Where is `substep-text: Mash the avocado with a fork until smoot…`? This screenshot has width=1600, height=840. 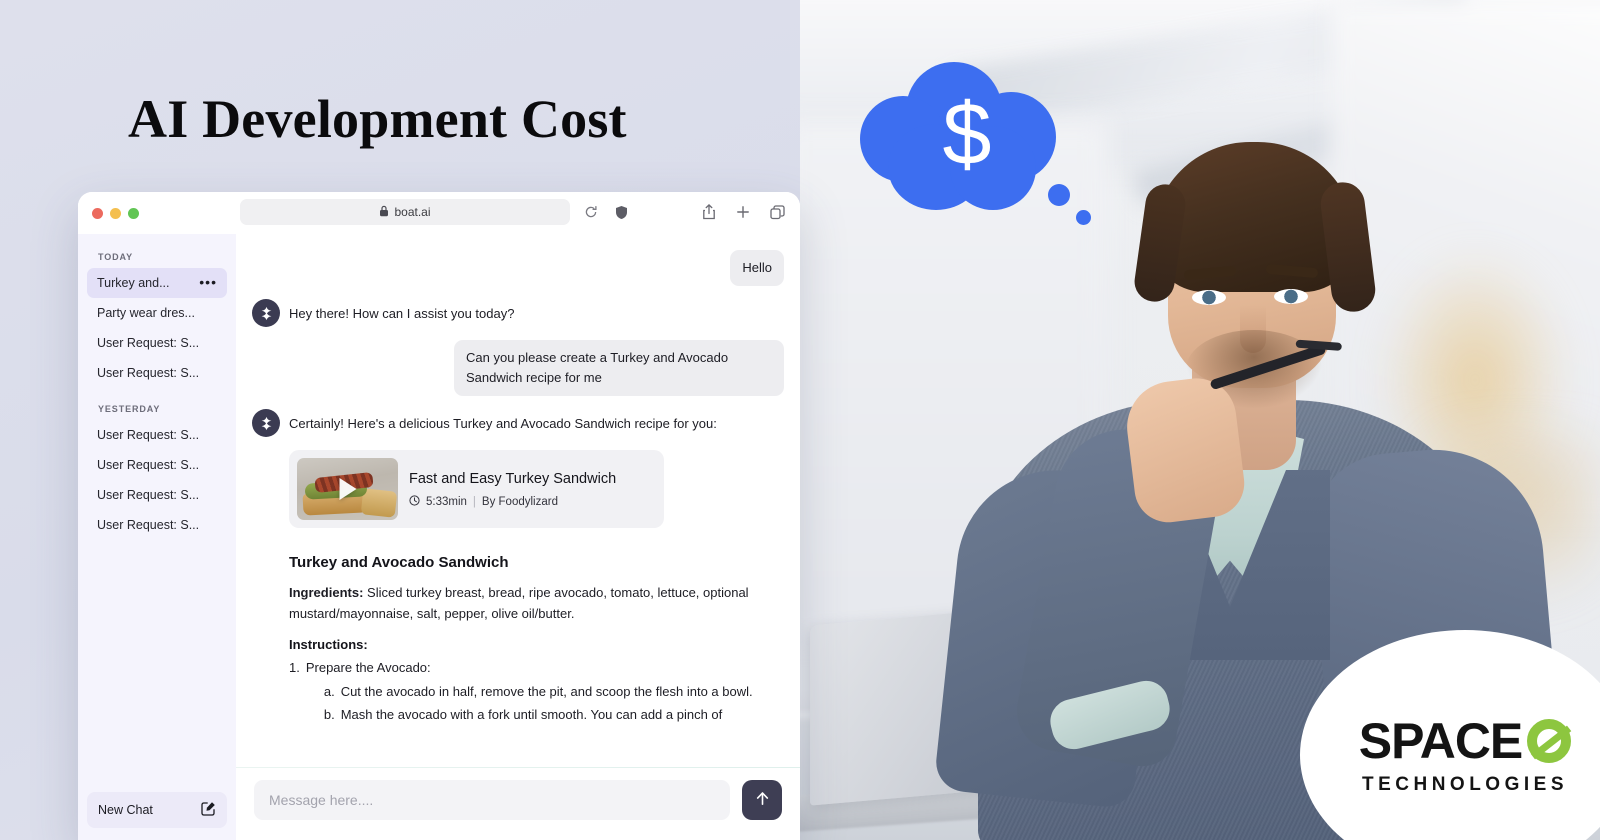 substep-text: Mash the avocado with a fork until smoot… is located at coordinates (531, 715).